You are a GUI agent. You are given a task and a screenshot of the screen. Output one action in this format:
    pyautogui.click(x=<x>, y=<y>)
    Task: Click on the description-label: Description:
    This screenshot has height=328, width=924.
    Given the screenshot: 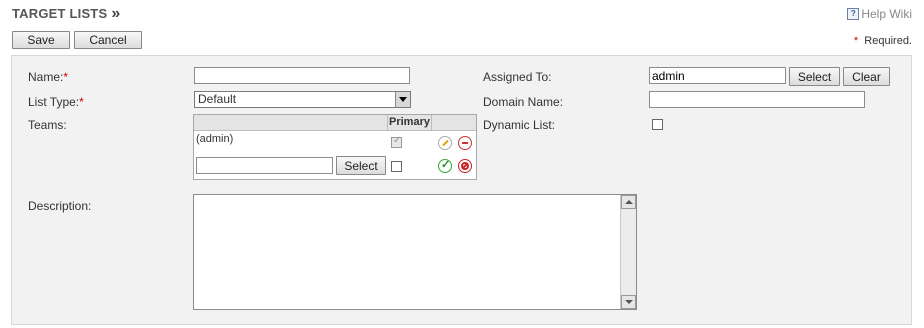 What is the action you would take?
    pyautogui.click(x=60, y=206)
    